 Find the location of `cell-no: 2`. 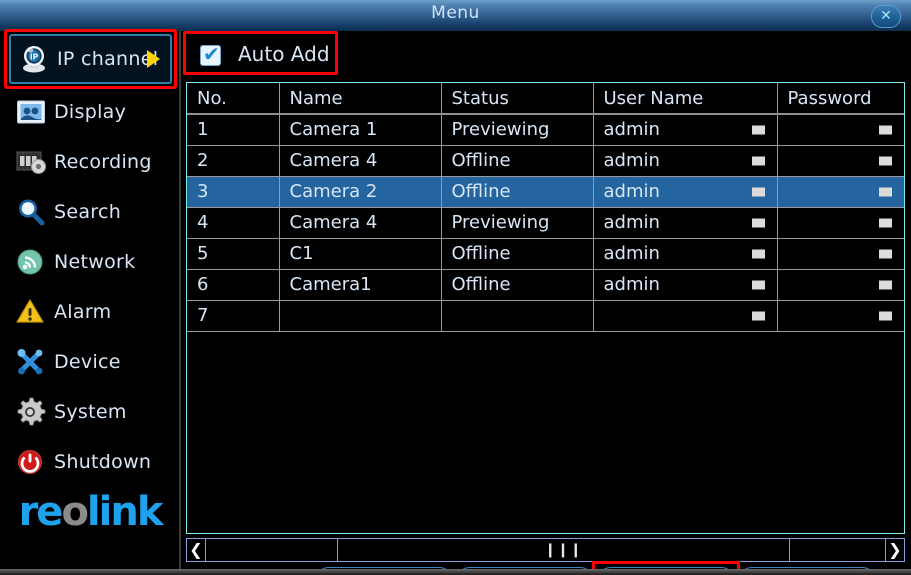

cell-no: 2 is located at coordinates (233, 161).